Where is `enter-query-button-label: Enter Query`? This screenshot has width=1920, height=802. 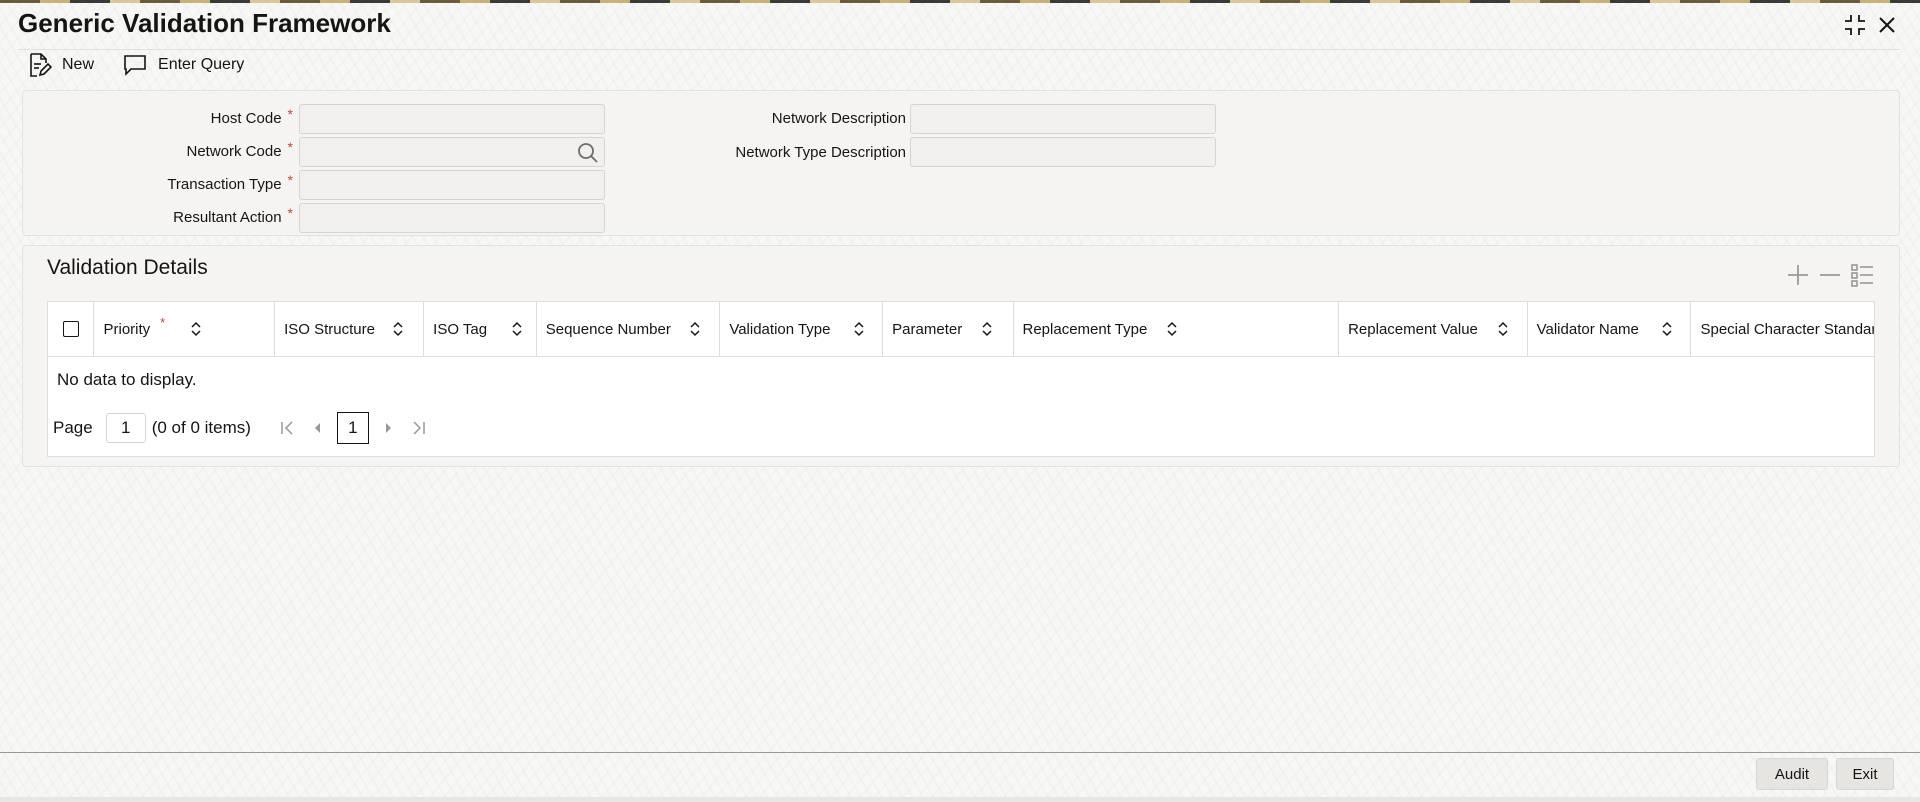
enter-query-button-label: Enter Query is located at coordinates (201, 64).